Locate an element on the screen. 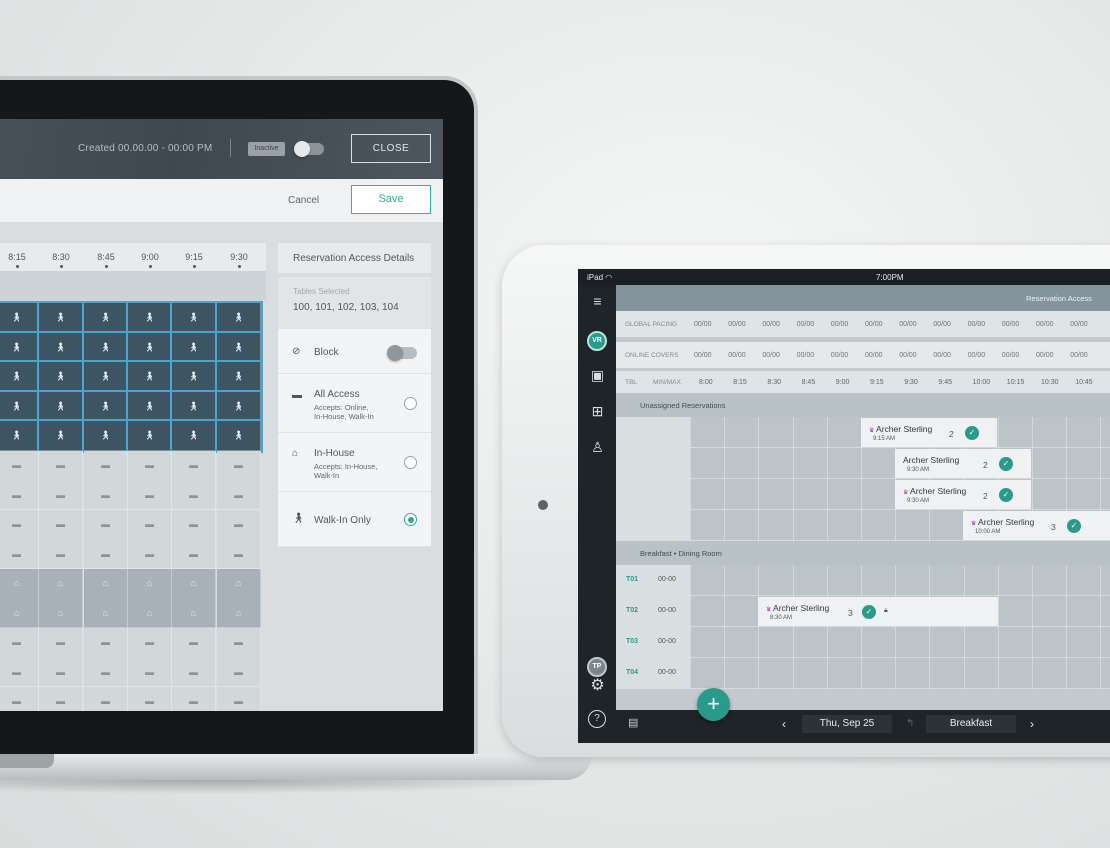 The image size is (1110, 848). menu-icon: ≡ is located at coordinates (597, 301).